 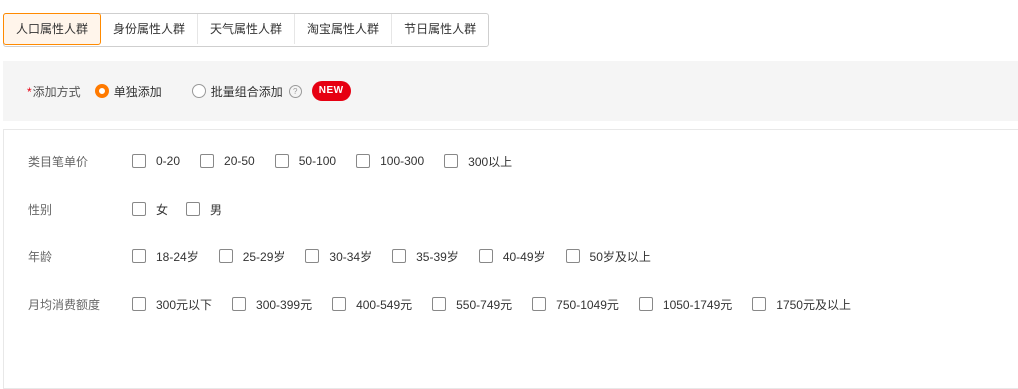 What do you see at coordinates (204, 209) in the screenshot?
I see `option-checkbox: 男` at bounding box center [204, 209].